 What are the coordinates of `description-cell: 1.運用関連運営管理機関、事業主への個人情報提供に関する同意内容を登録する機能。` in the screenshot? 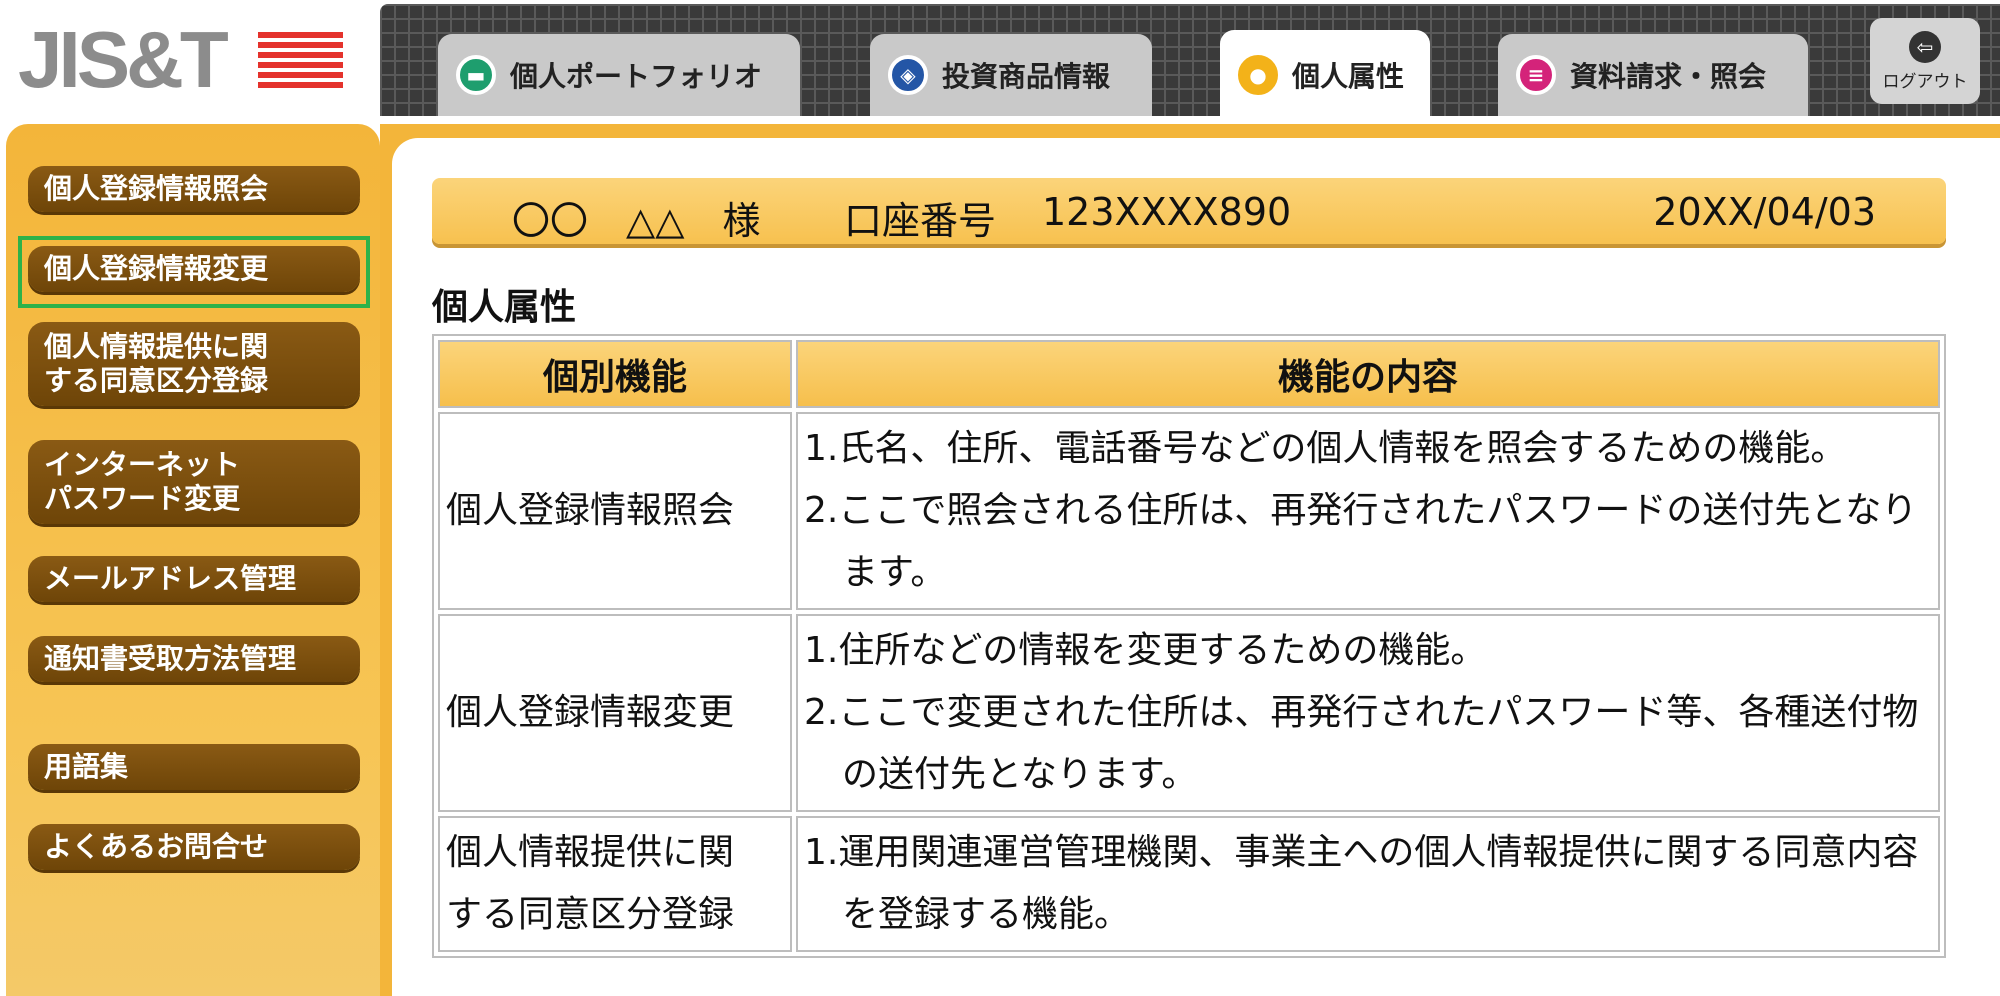 It's located at (1368, 884).